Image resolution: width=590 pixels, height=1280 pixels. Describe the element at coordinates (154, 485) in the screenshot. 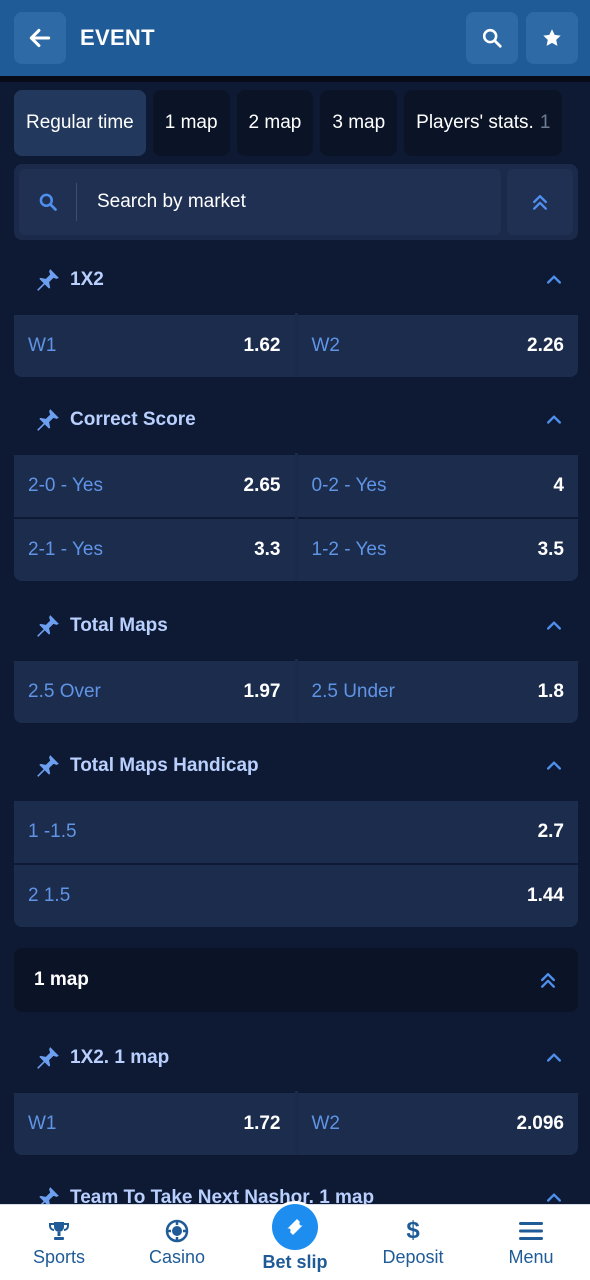

I see `odd-button: 2-0 - Yes 2.65` at that location.